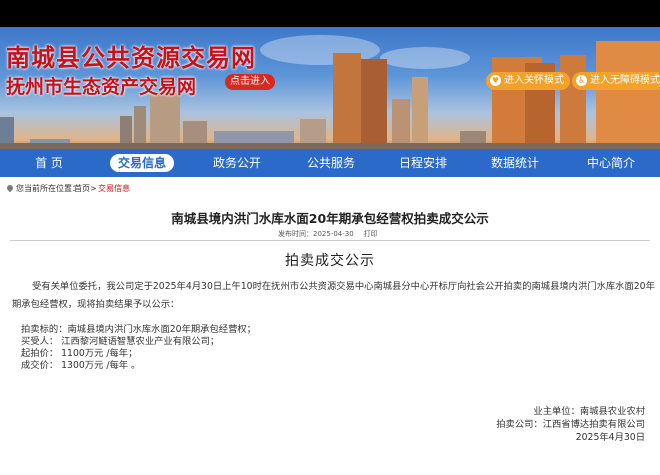 The image size is (660, 475). What do you see at coordinates (295, 234) in the screenshot?
I see `date-label: 发布时间：` at bounding box center [295, 234].